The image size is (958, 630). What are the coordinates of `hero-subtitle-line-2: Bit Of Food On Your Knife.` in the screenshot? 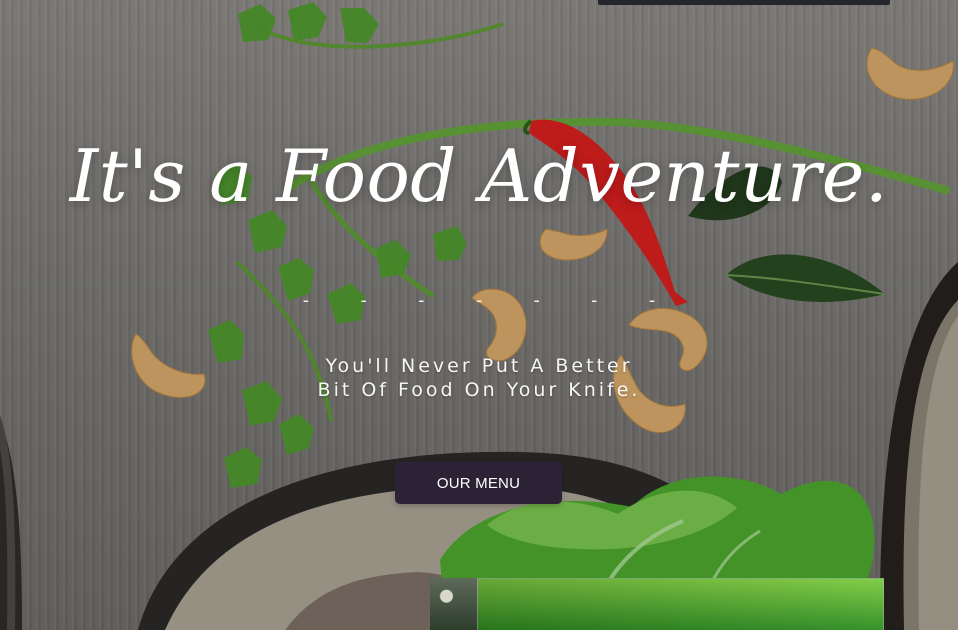 It's located at (479, 390).